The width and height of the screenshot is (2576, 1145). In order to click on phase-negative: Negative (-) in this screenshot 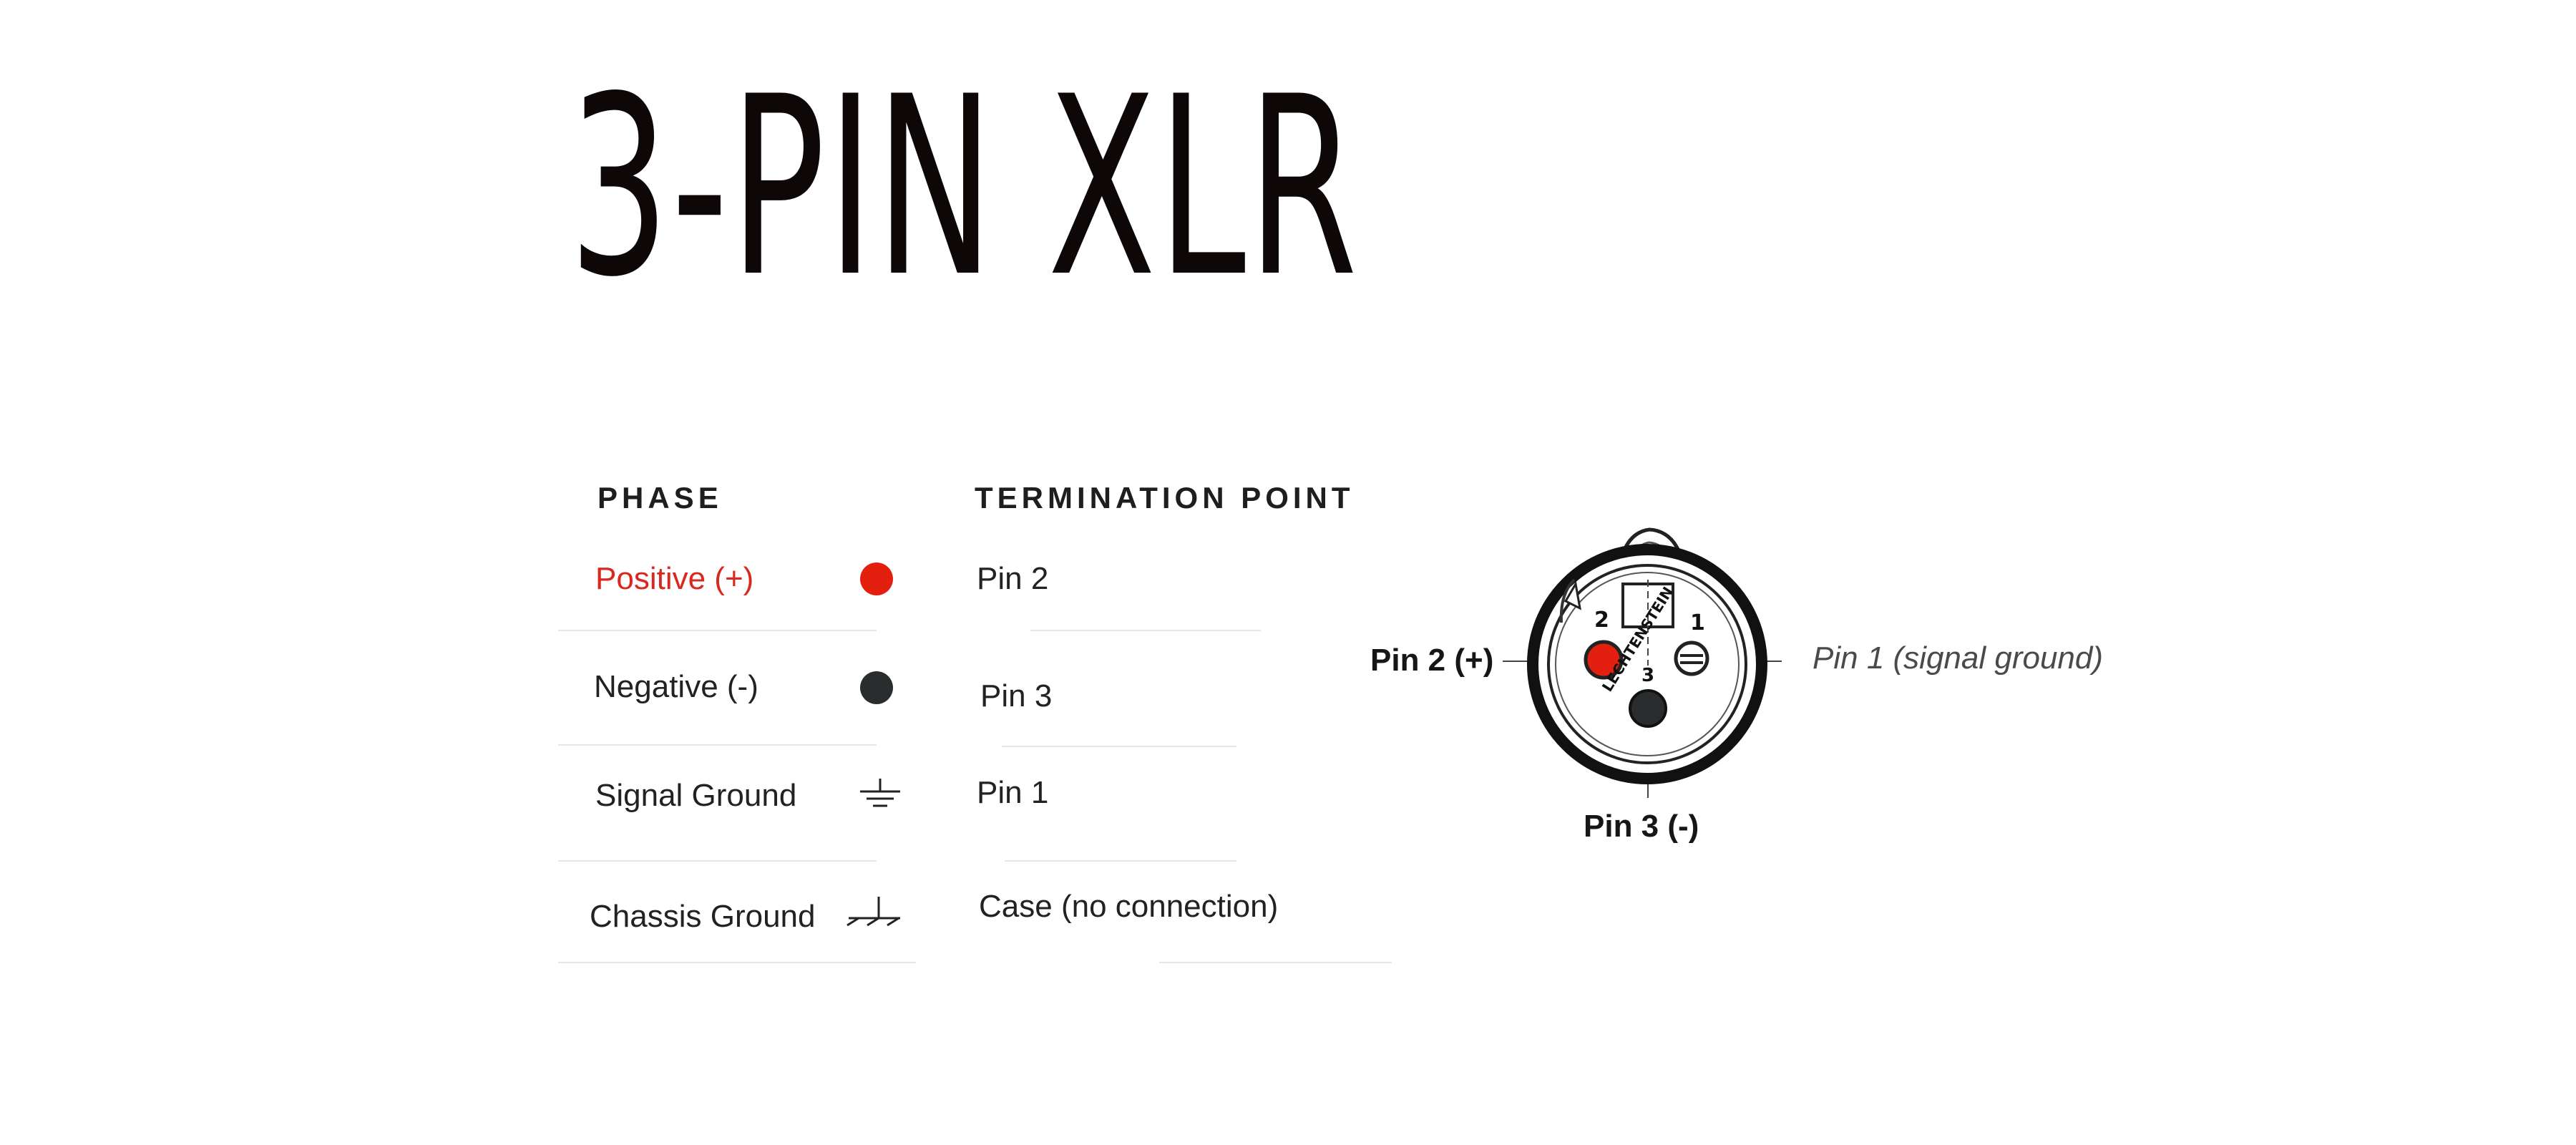, I will do `click(676, 686)`.